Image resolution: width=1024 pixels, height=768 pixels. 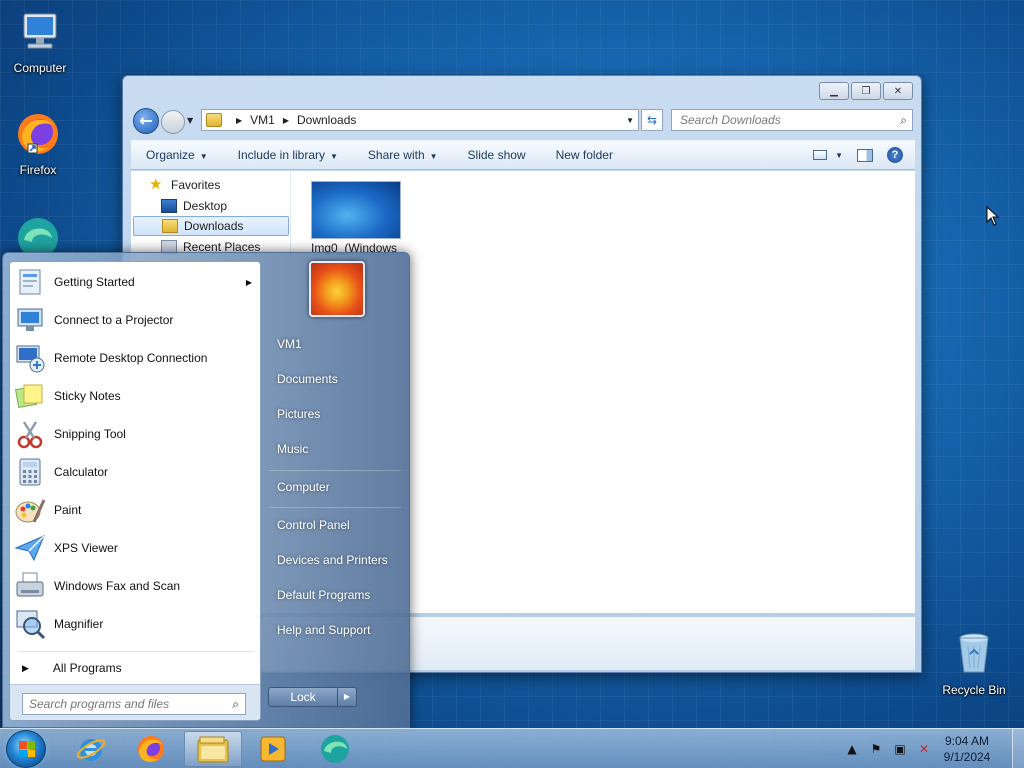 What do you see at coordinates (865, 155) in the screenshot?
I see `preview-pane-button` at bounding box center [865, 155].